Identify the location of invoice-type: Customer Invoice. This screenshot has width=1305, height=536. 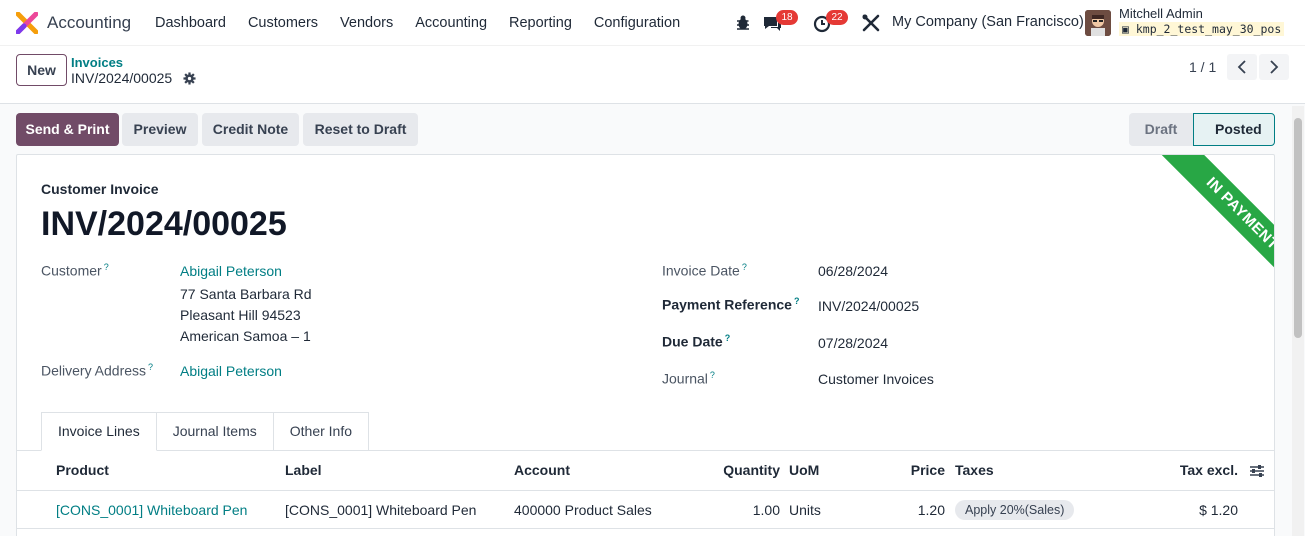
(100, 189).